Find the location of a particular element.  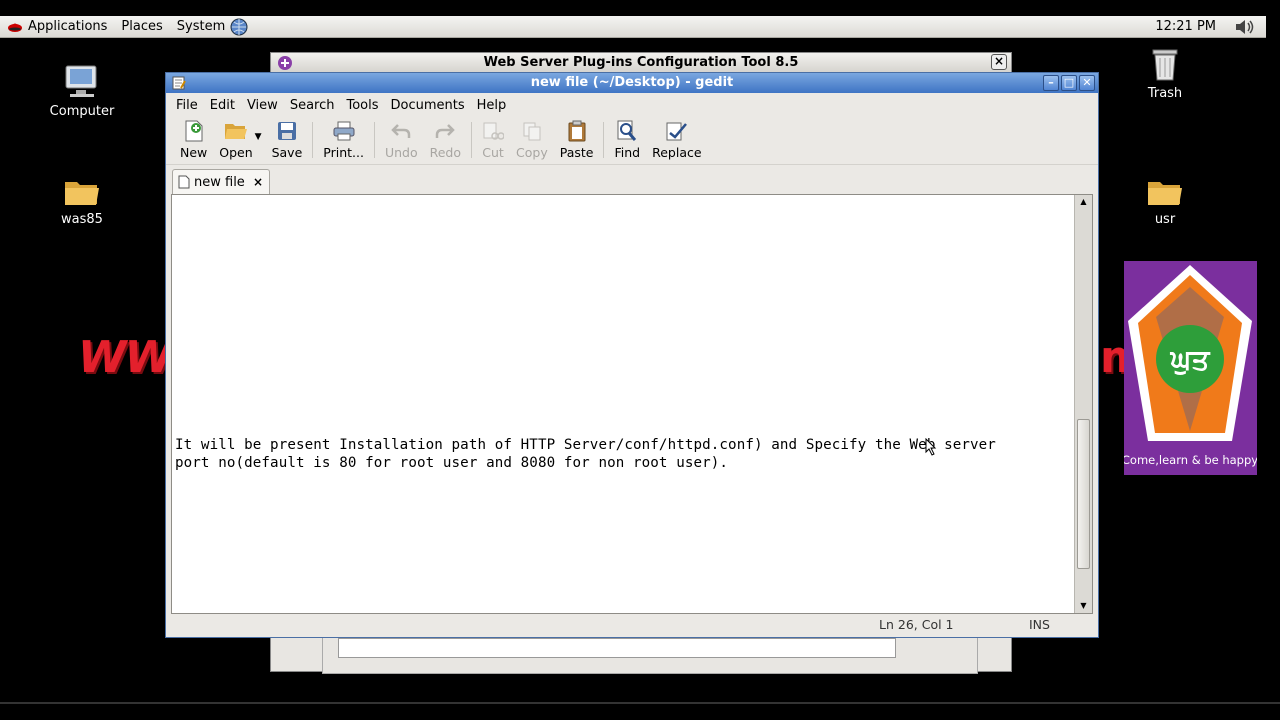

gedit-icon is located at coordinates (179, 83).